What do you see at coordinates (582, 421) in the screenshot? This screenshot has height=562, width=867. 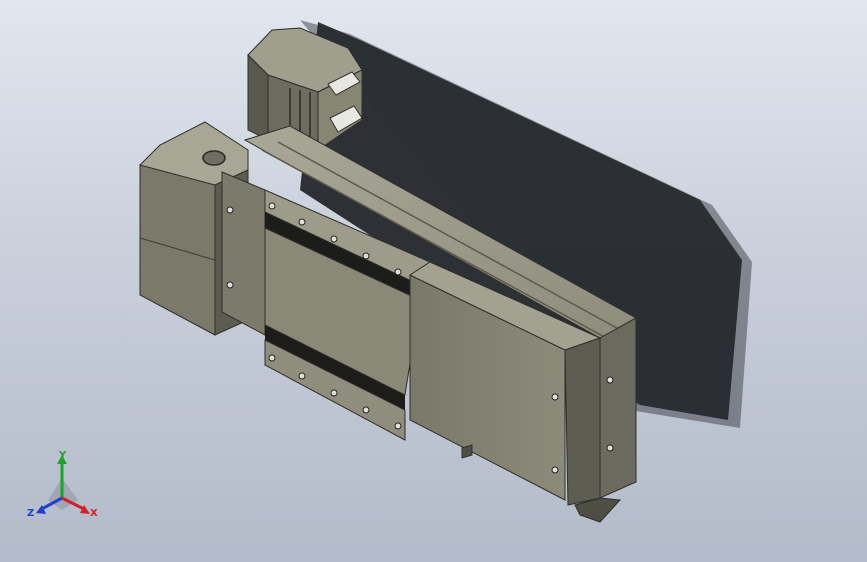 I see `end-cap-right-front` at bounding box center [582, 421].